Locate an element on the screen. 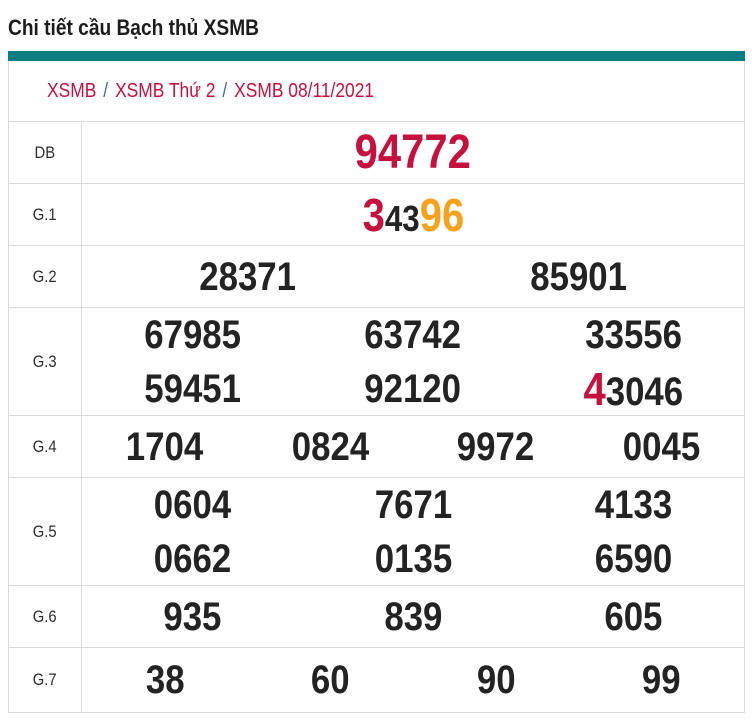 Image resolution: width=752 pixels, height=722 pixels. prize-value-segment: 935 is located at coordinates (192, 616).